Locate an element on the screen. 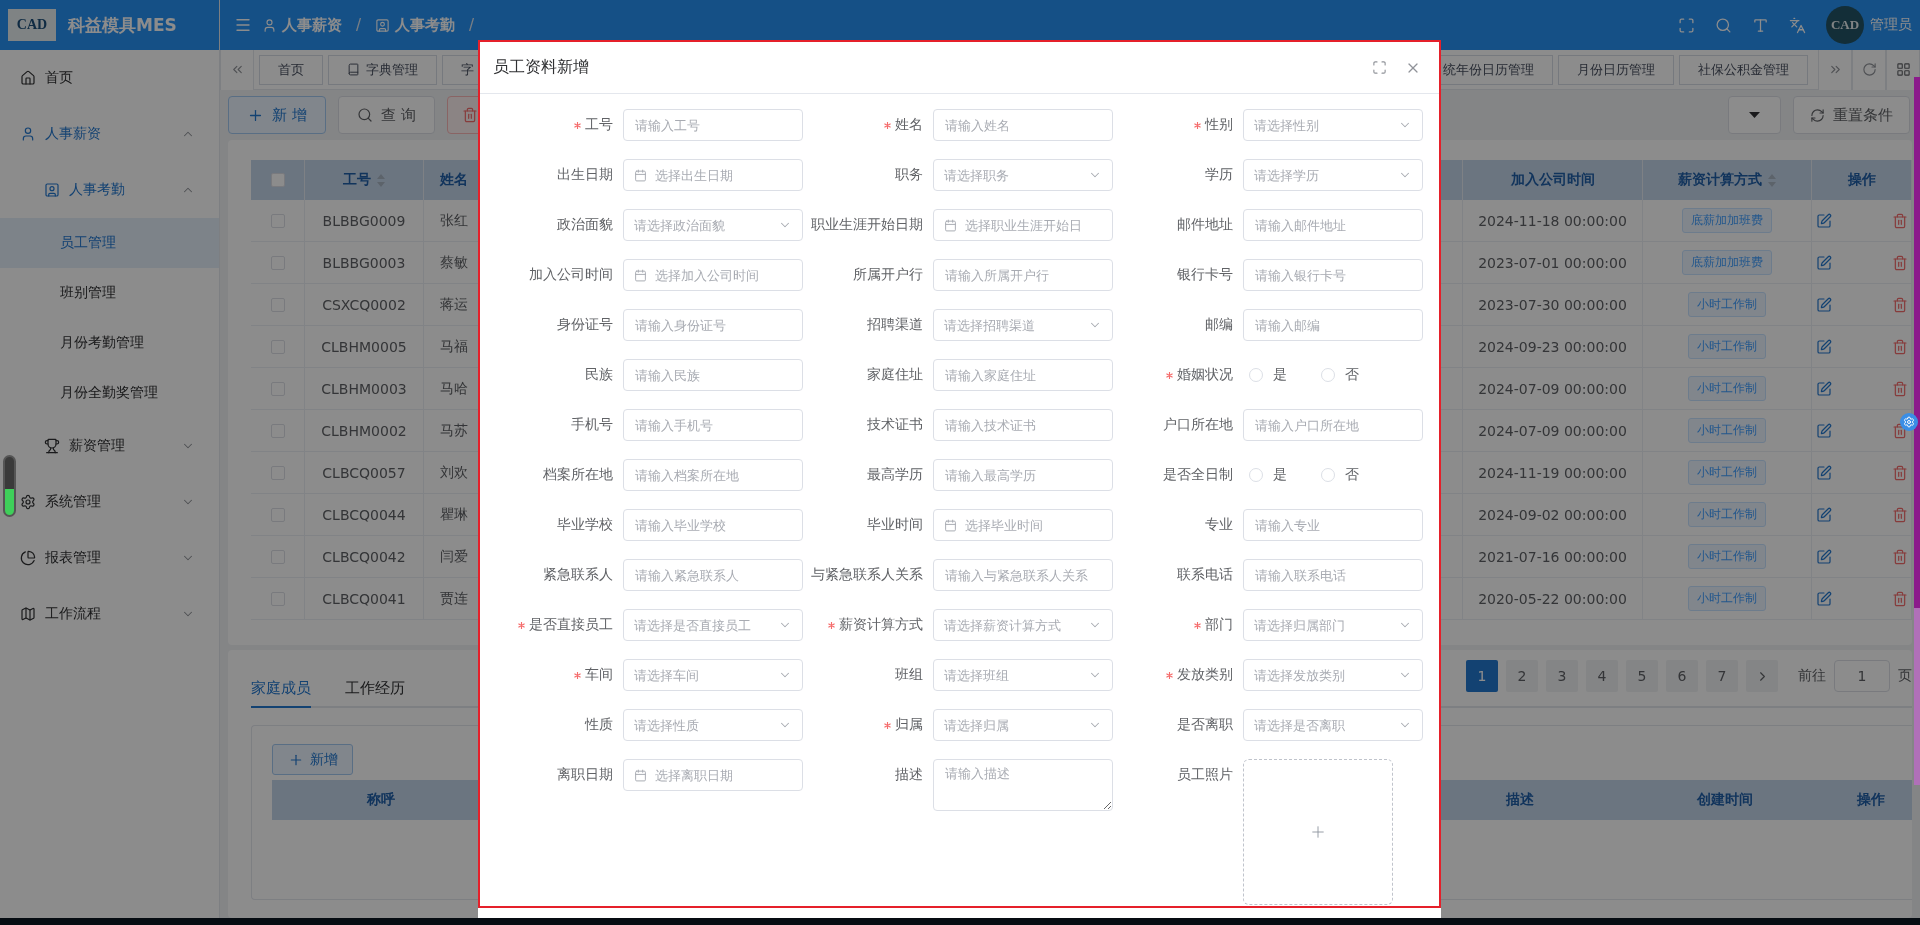 The height and width of the screenshot is (925, 1920). menu-item: 首页 is located at coordinates (109, 78).